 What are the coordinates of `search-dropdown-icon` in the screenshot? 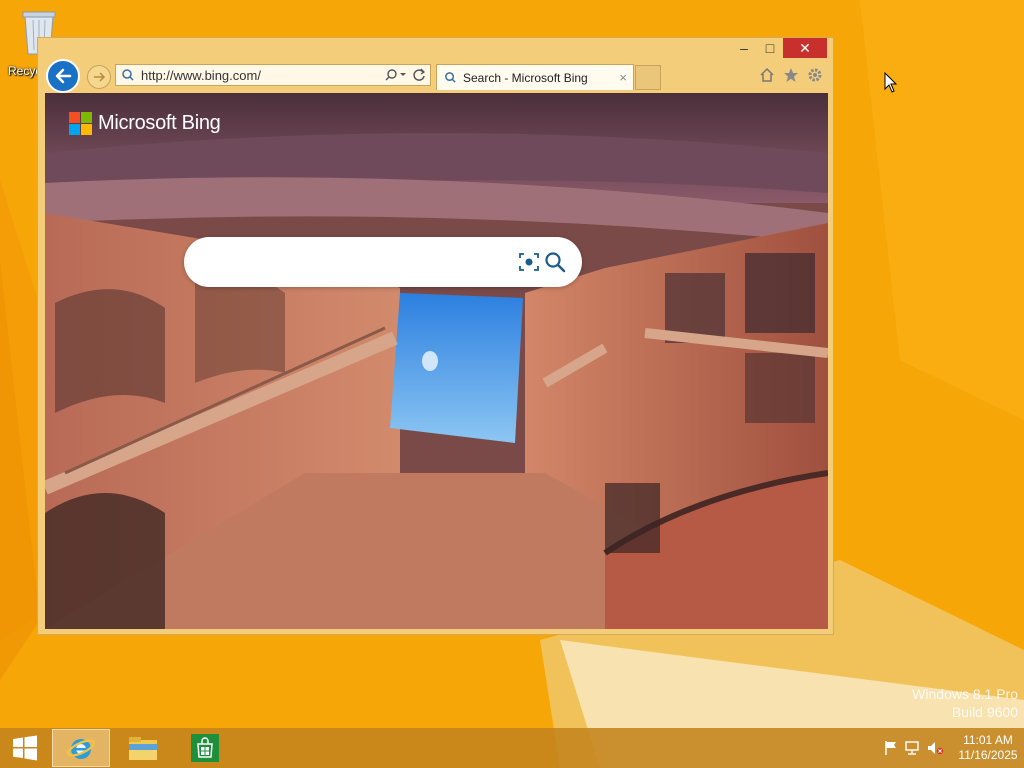 It's located at (396, 75).